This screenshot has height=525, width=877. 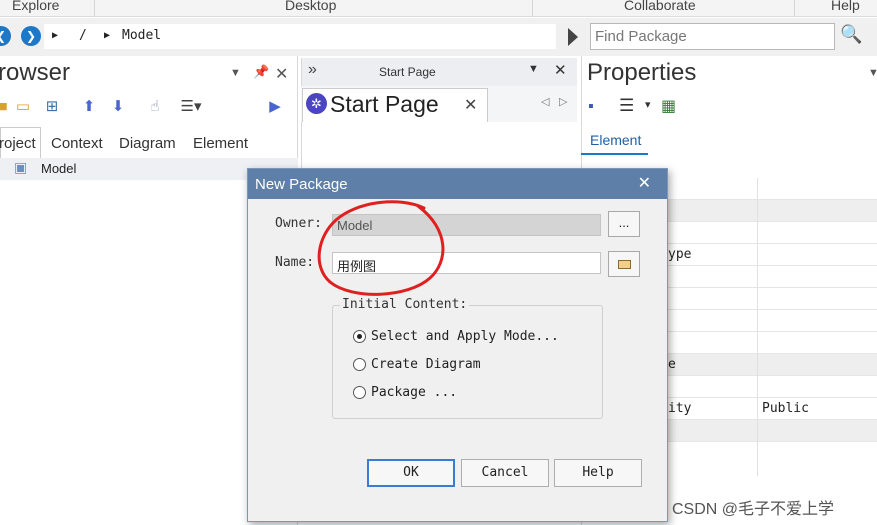 I want to click on red-annotation-circle, so click(x=381, y=248).